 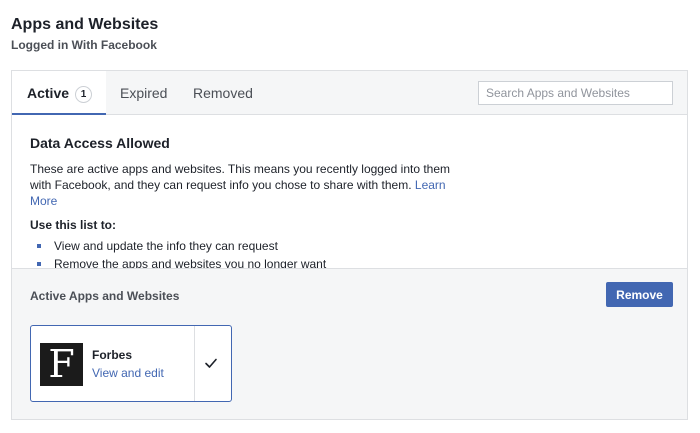 What do you see at coordinates (575, 93) in the screenshot?
I see `search-input` at bounding box center [575, 93].